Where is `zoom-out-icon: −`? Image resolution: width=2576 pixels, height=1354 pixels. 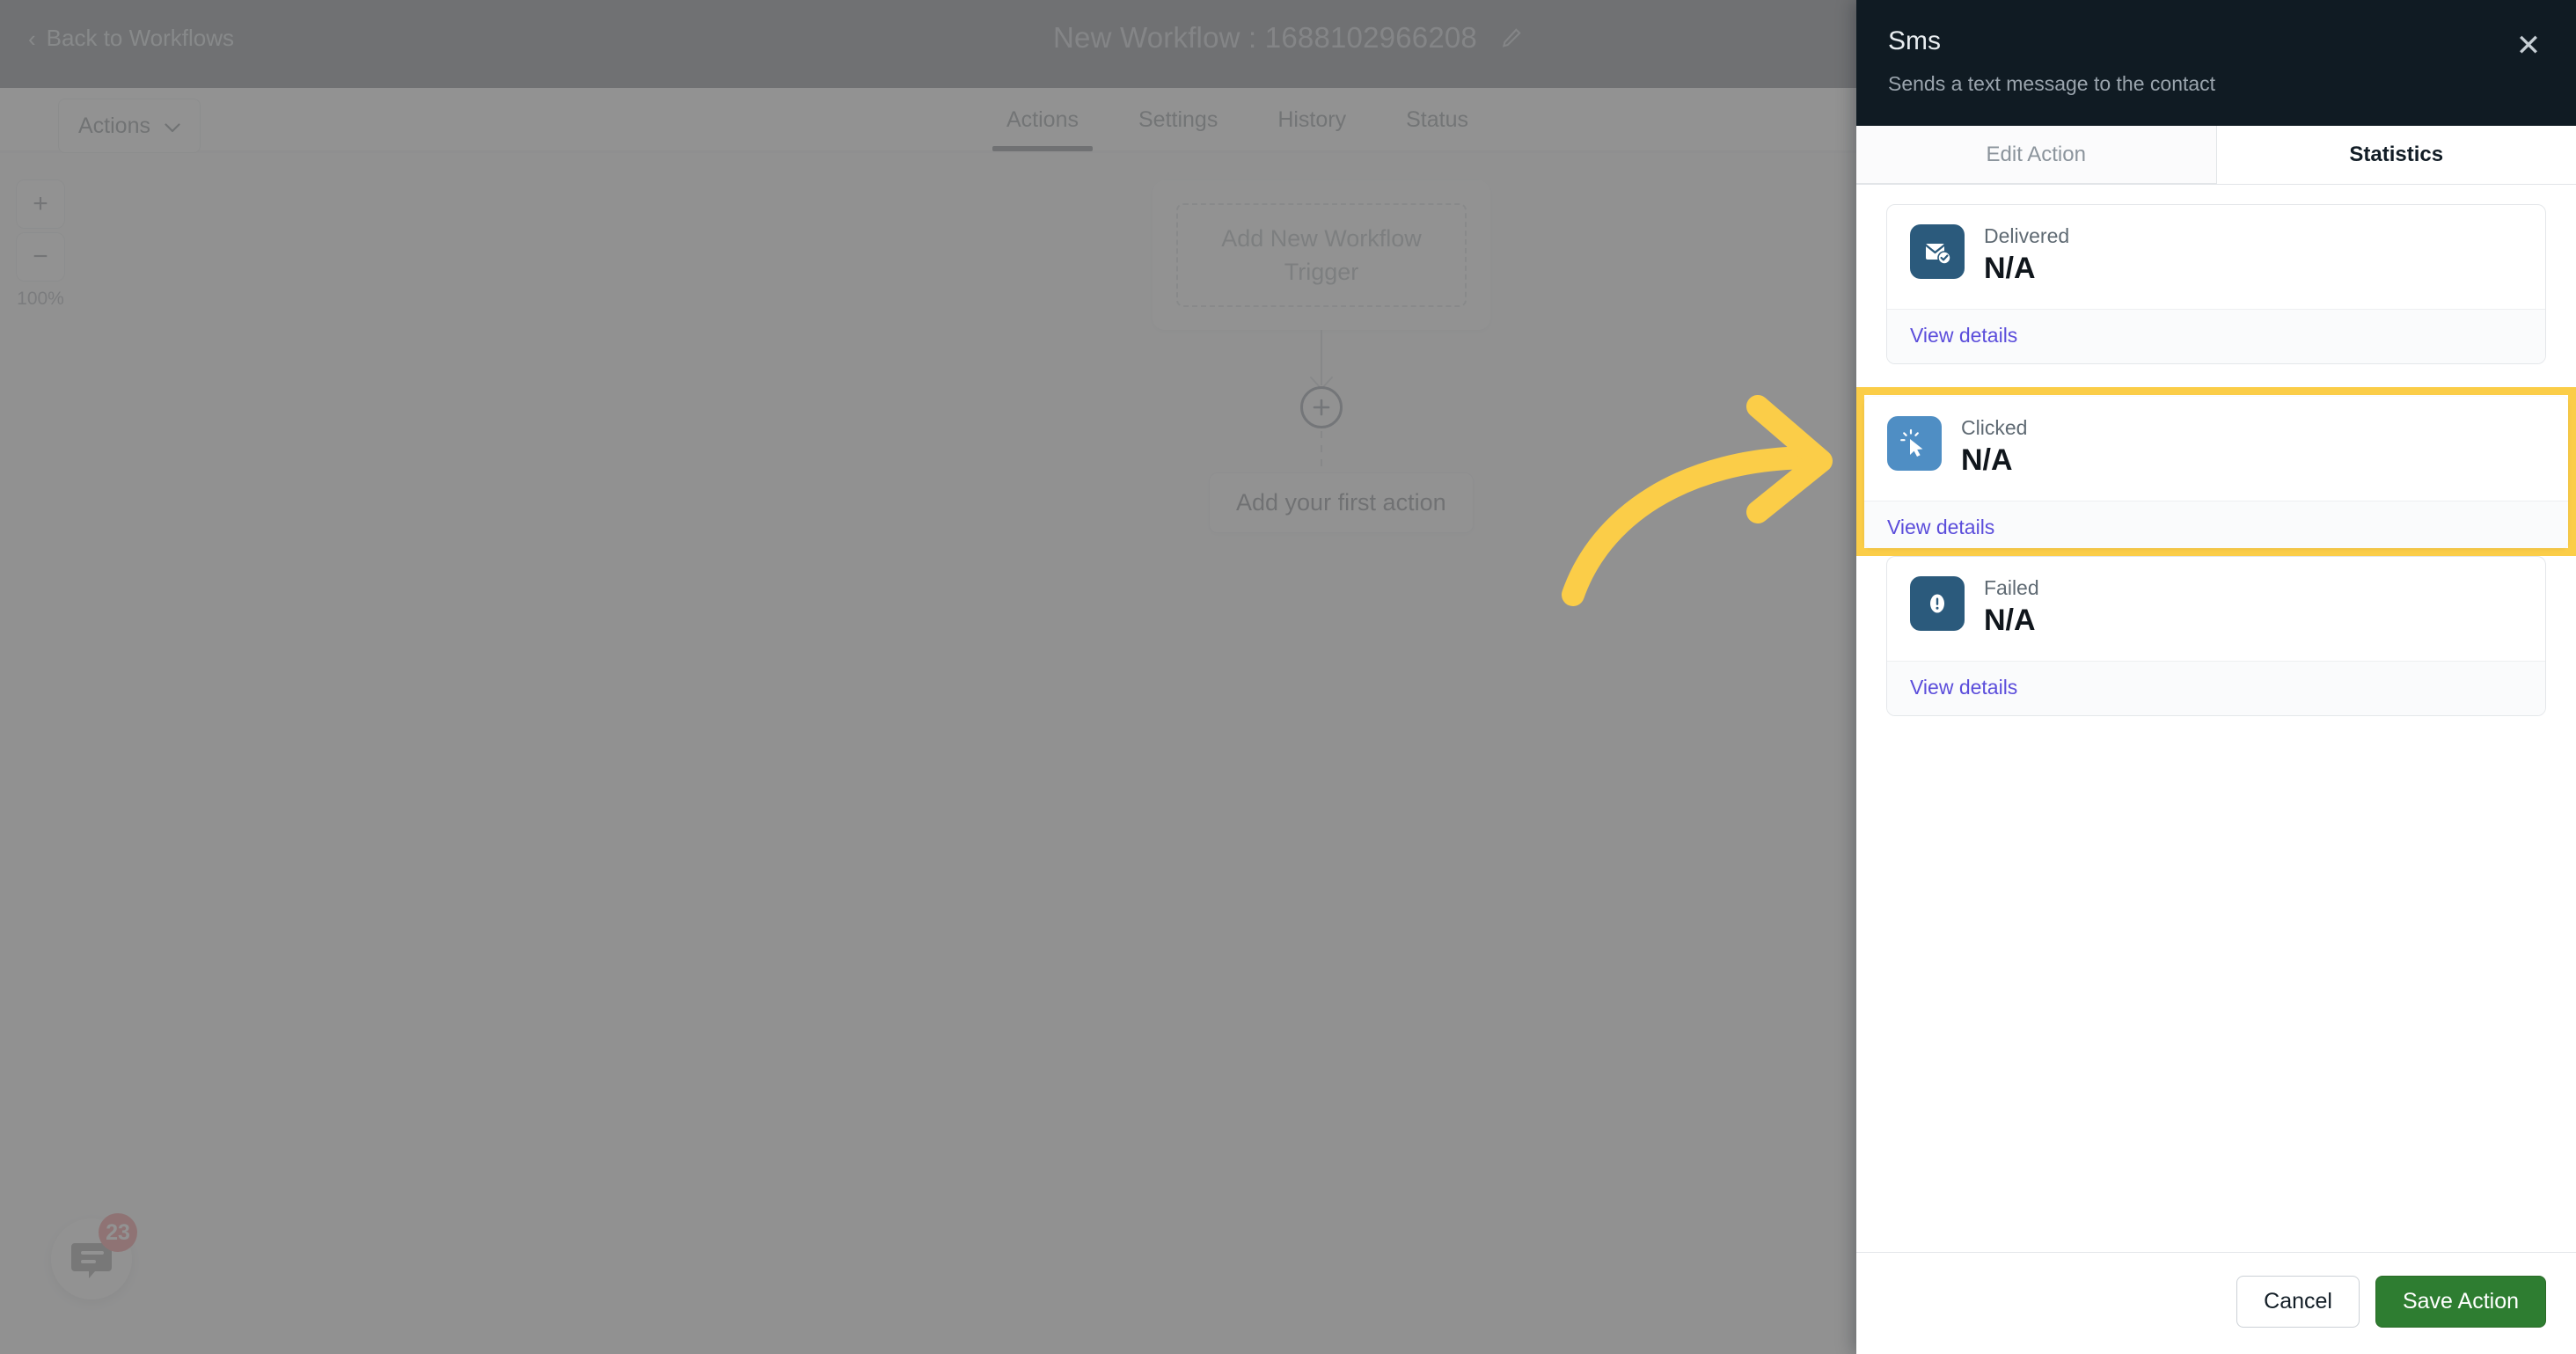
zoom-out-icon: − is located at coordinates (40, 256).